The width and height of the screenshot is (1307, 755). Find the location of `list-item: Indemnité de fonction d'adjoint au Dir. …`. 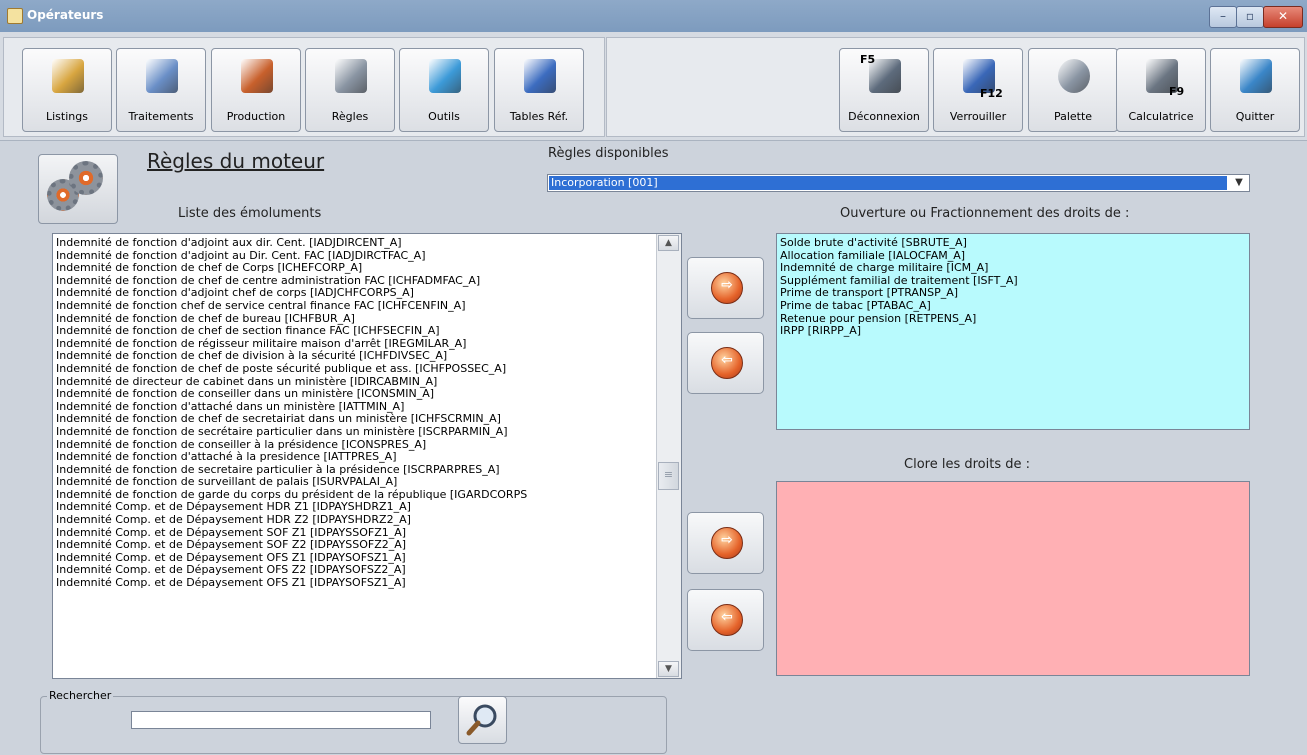

list-item: Indemnité de fonction d'adjoint au Dir. … is located at coordinates (355, 256).